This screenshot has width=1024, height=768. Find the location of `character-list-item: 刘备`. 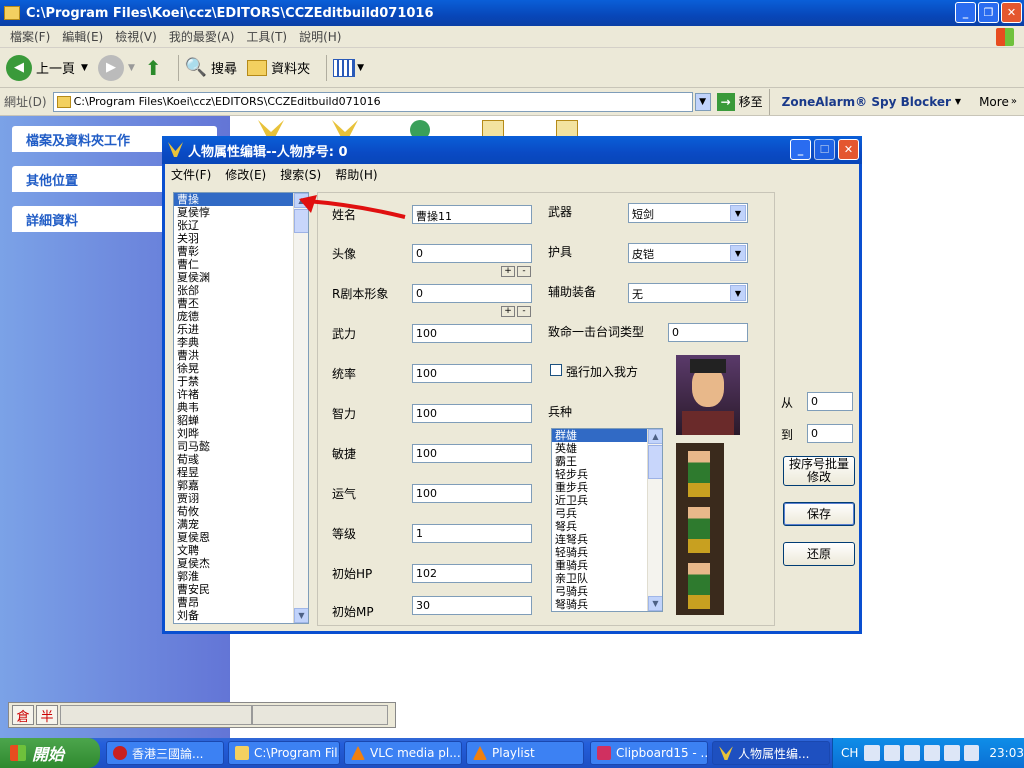

character-list-item: 刘备 is located at coordinates (241, 615).